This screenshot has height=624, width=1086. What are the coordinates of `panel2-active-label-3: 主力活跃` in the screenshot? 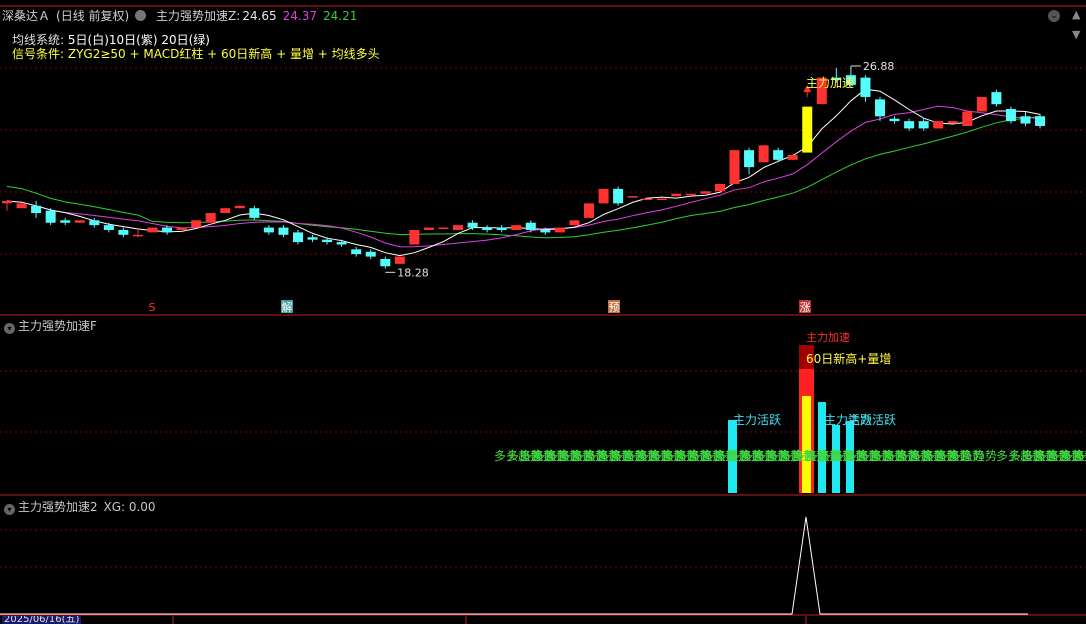 It's located at (872, 420).